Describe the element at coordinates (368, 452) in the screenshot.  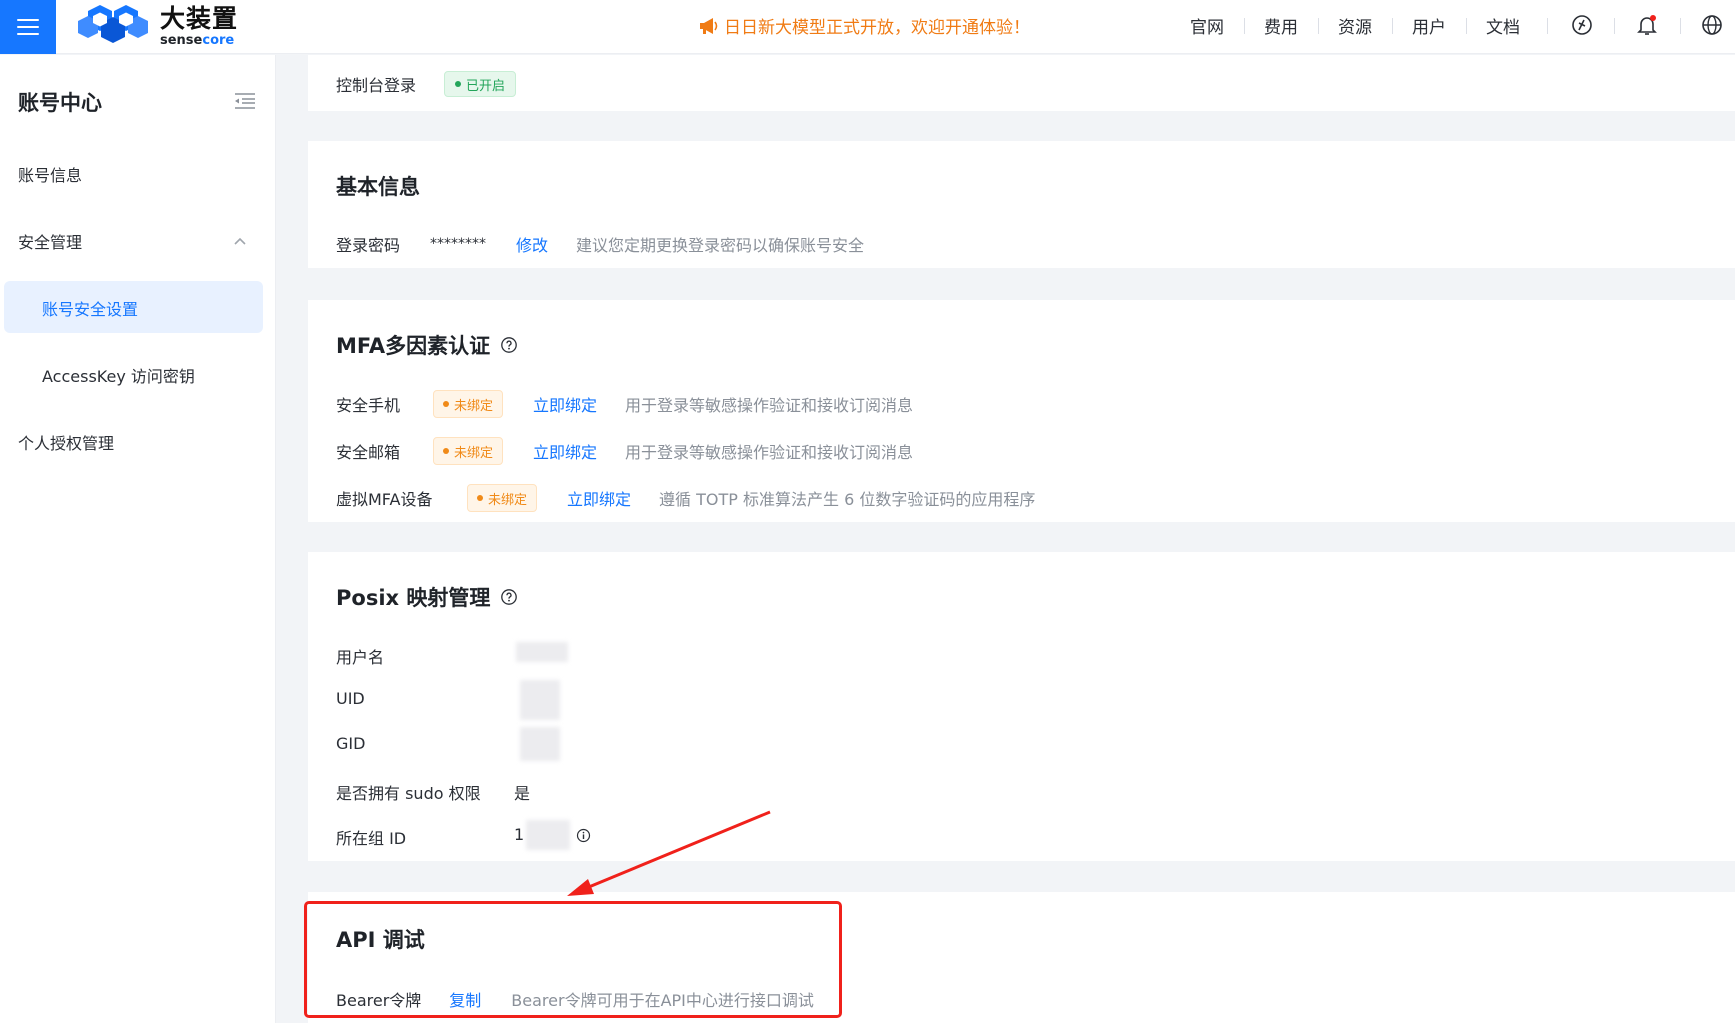
I see `mfa-label: 安全邮箱` at that location.